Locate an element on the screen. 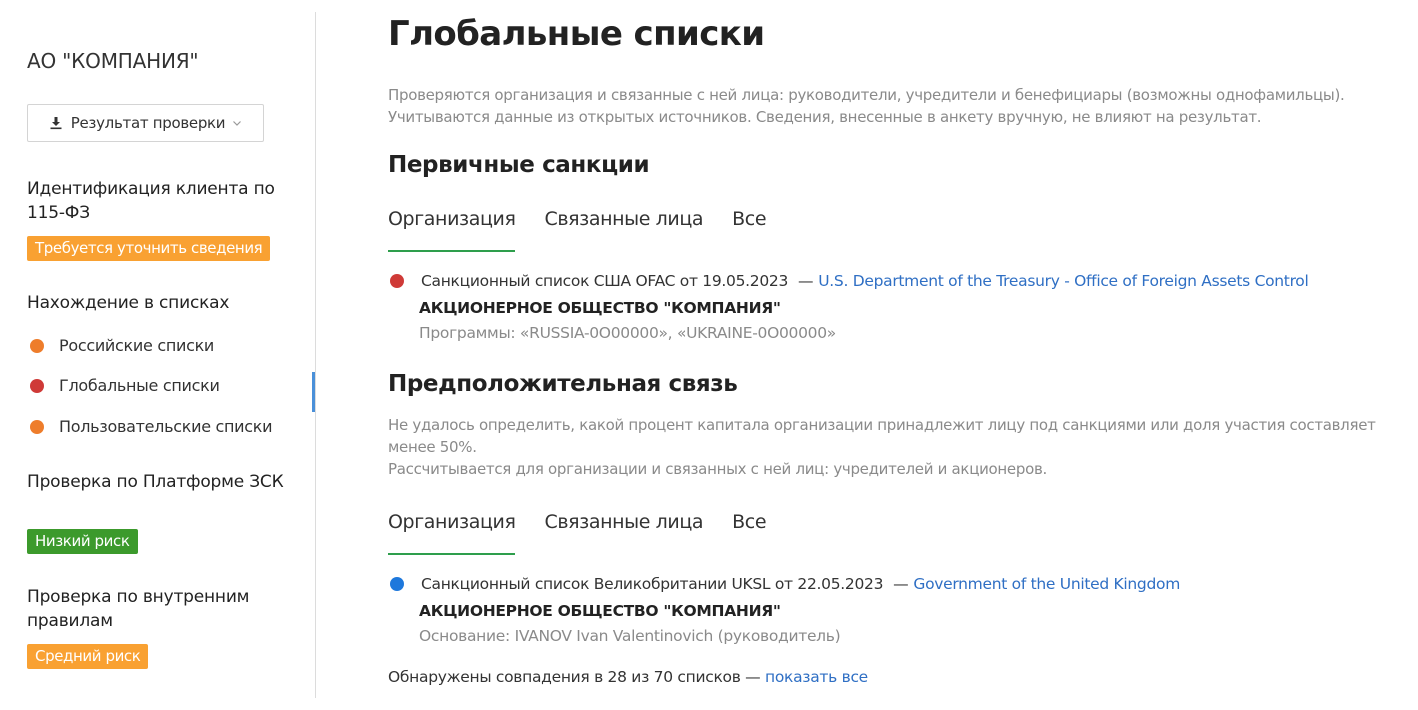  active-item-indicator is located at coordinates (313, 392).